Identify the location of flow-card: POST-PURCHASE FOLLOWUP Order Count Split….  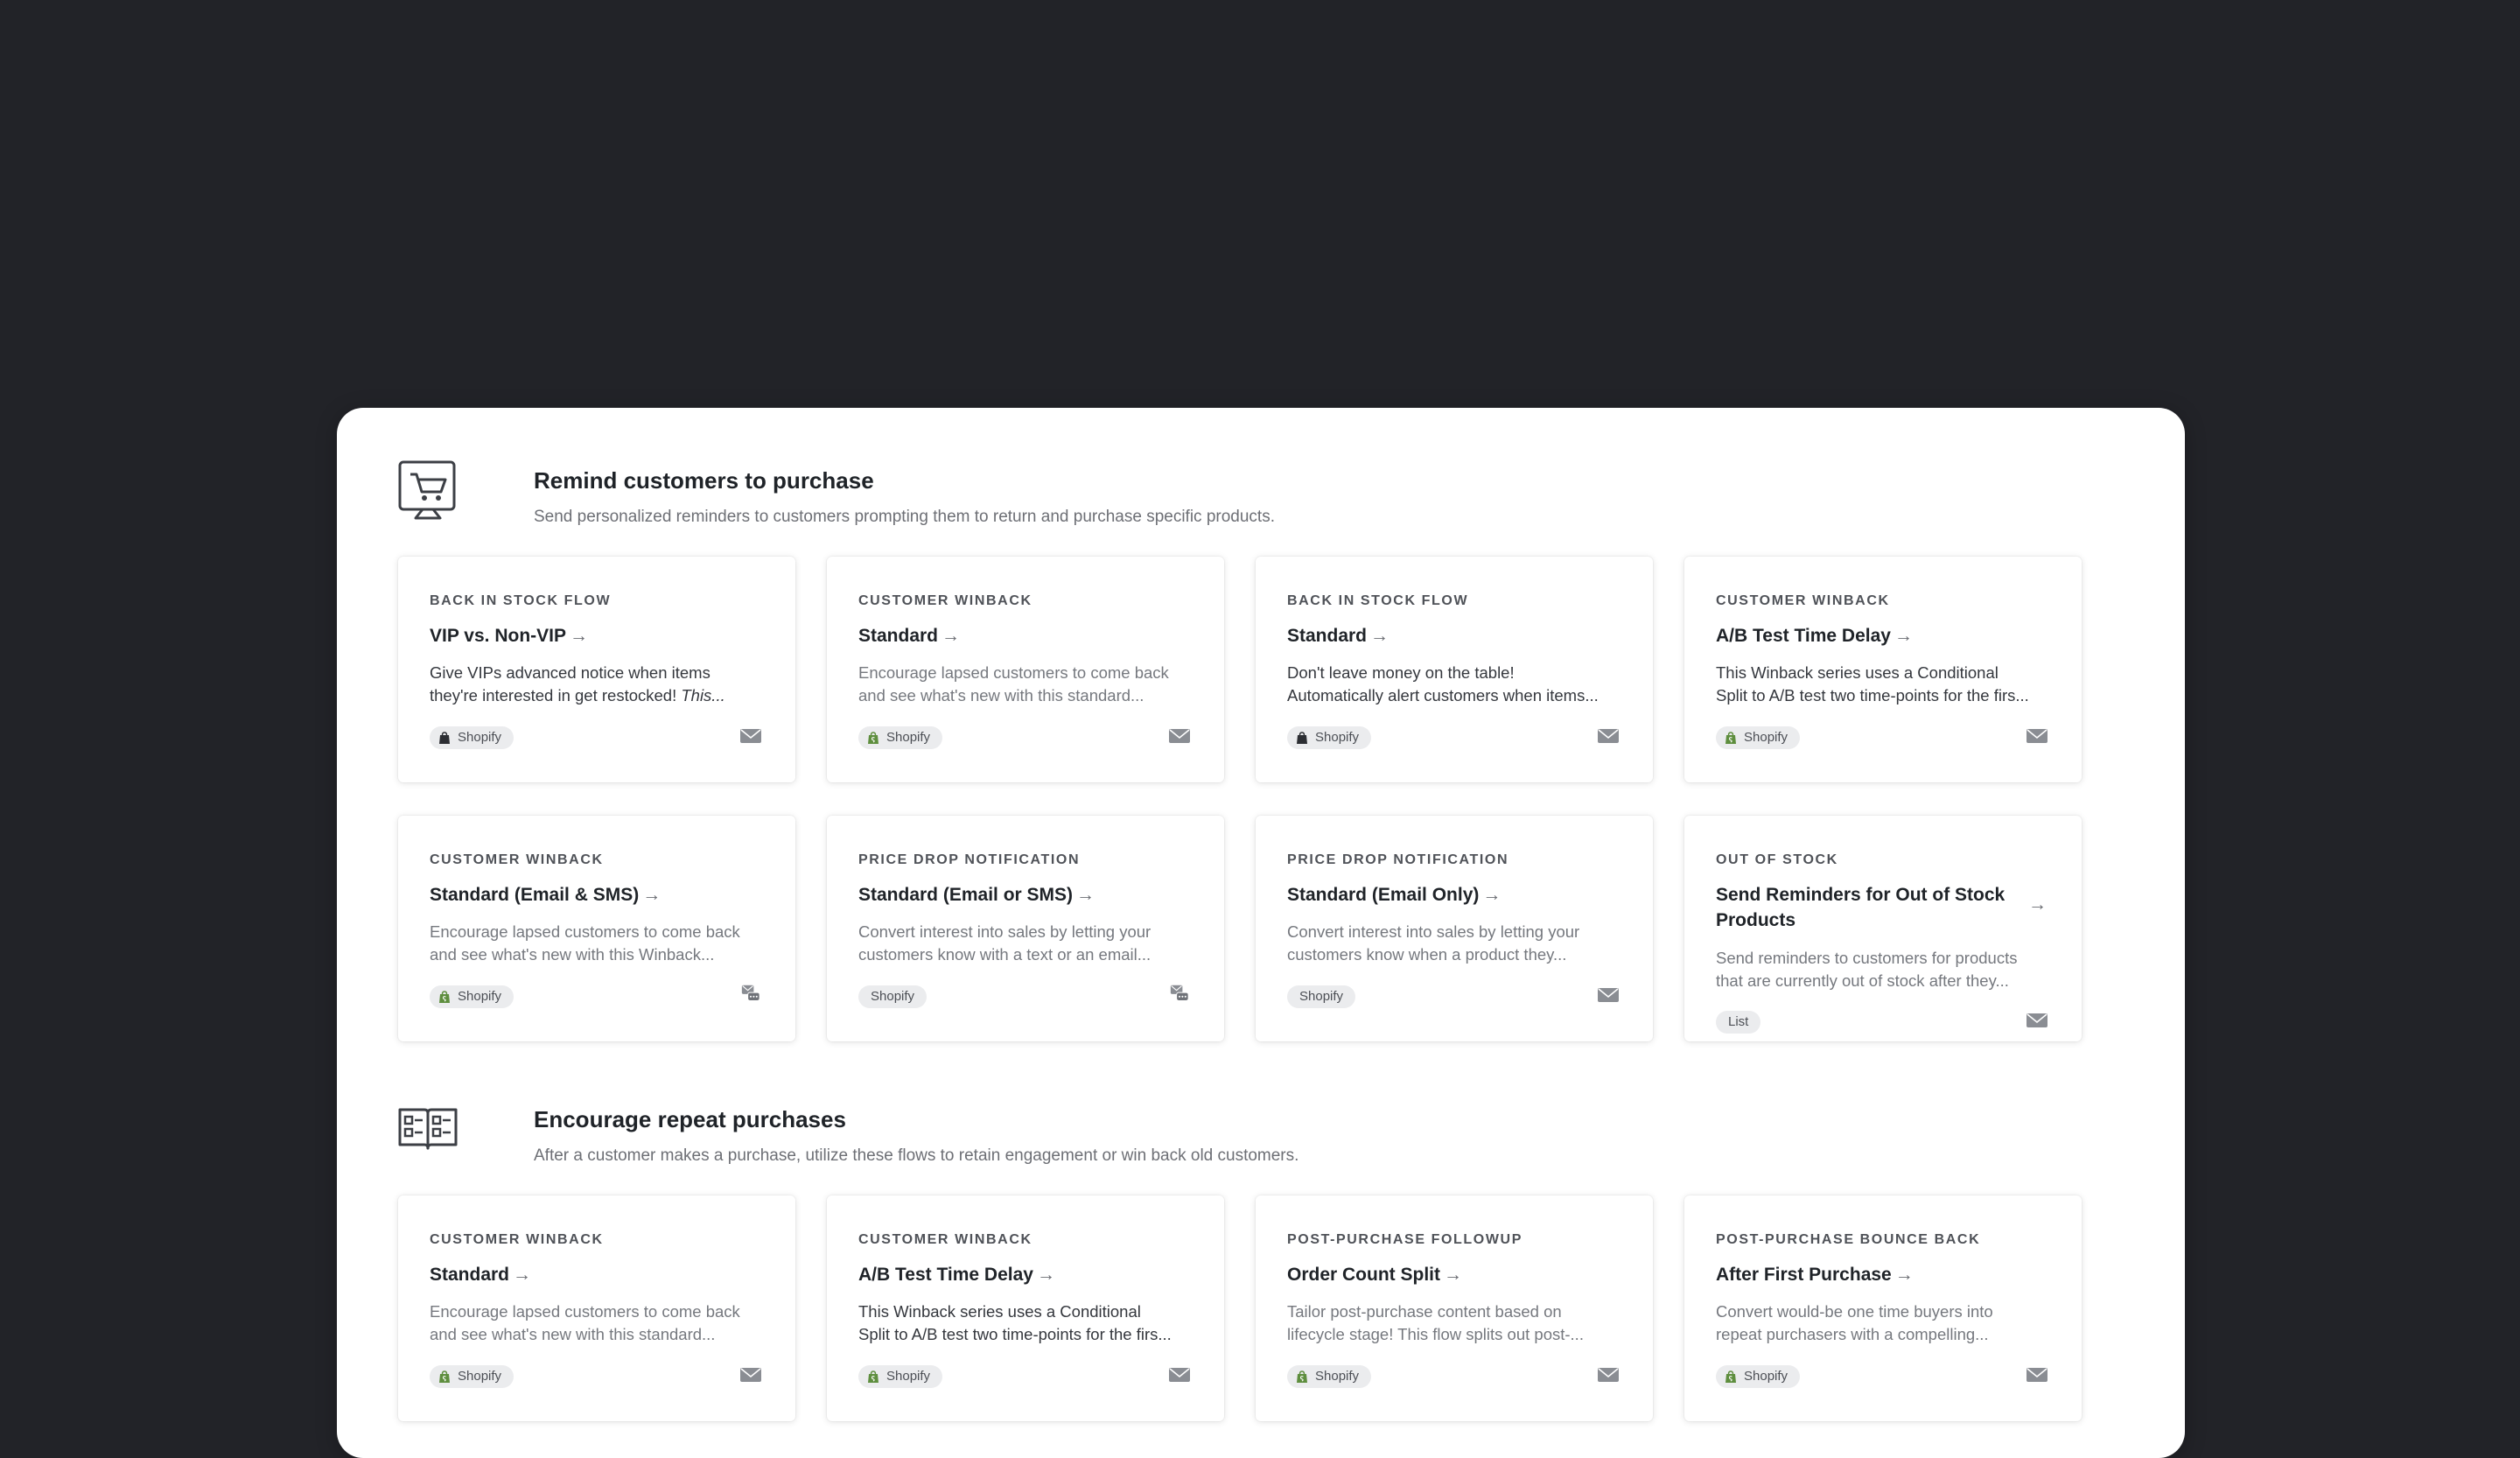
(1454, 1308).